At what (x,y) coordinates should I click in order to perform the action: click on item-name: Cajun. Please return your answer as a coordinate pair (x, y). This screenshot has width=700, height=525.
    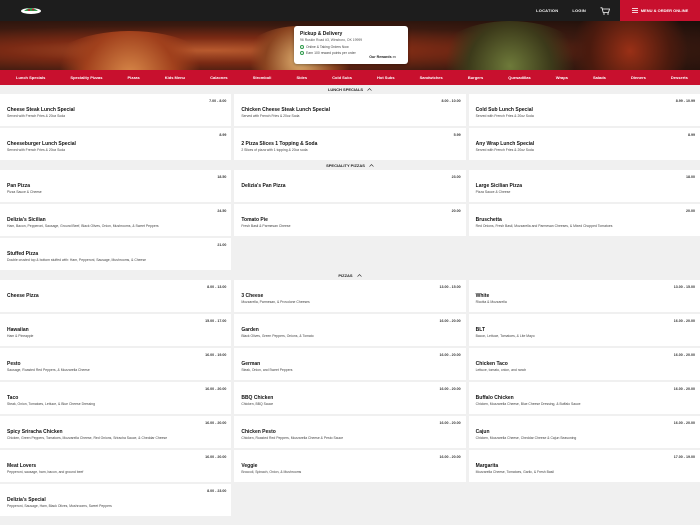
    Looking at the image, I should click on (482, 431).